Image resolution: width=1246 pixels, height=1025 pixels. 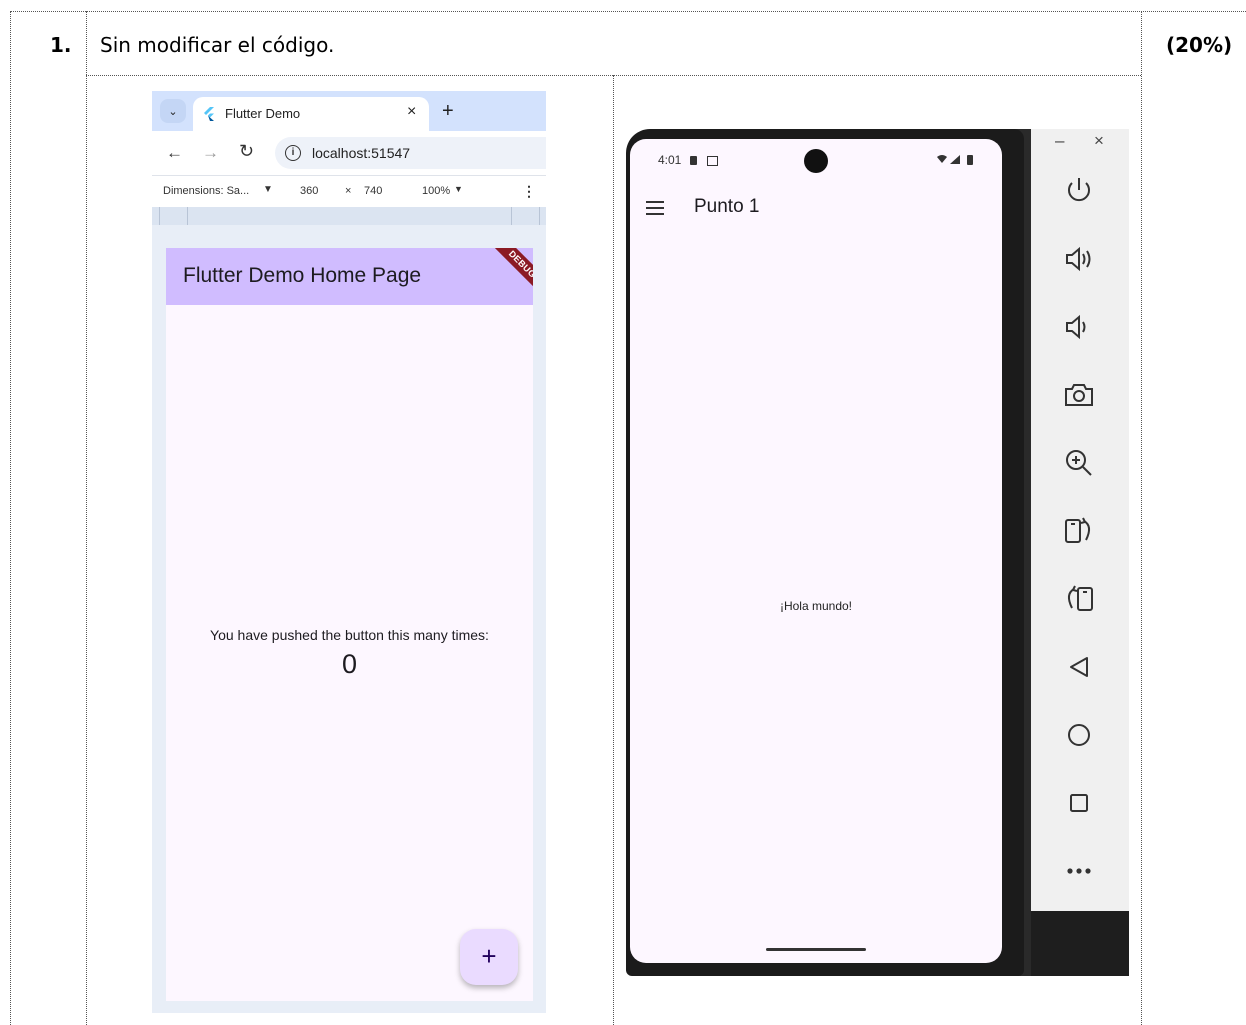 I want to click on url-text: localhost:51547, so click(x=361, y=153).